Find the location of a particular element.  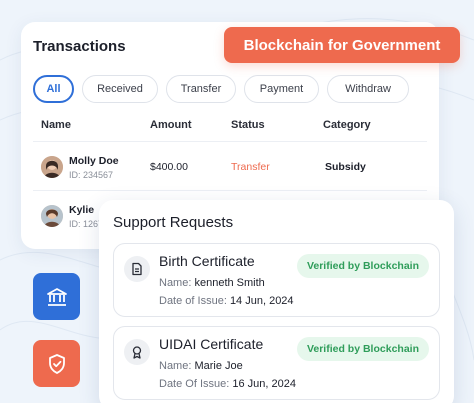

table-header: Name Amount Status Category is located at coordinates (240, 127).